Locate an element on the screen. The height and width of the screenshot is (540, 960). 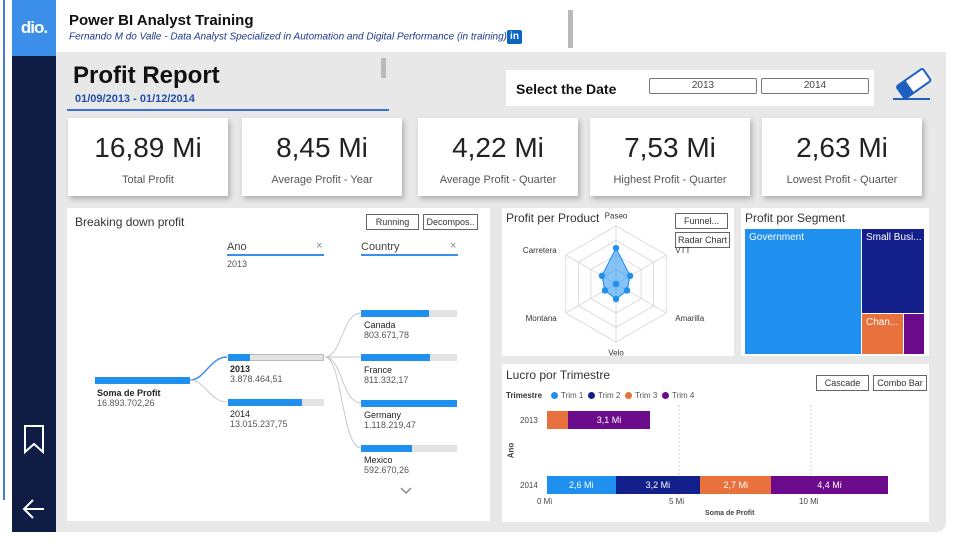
date-option-2013: 2013 is located at coordinates (703, 86).